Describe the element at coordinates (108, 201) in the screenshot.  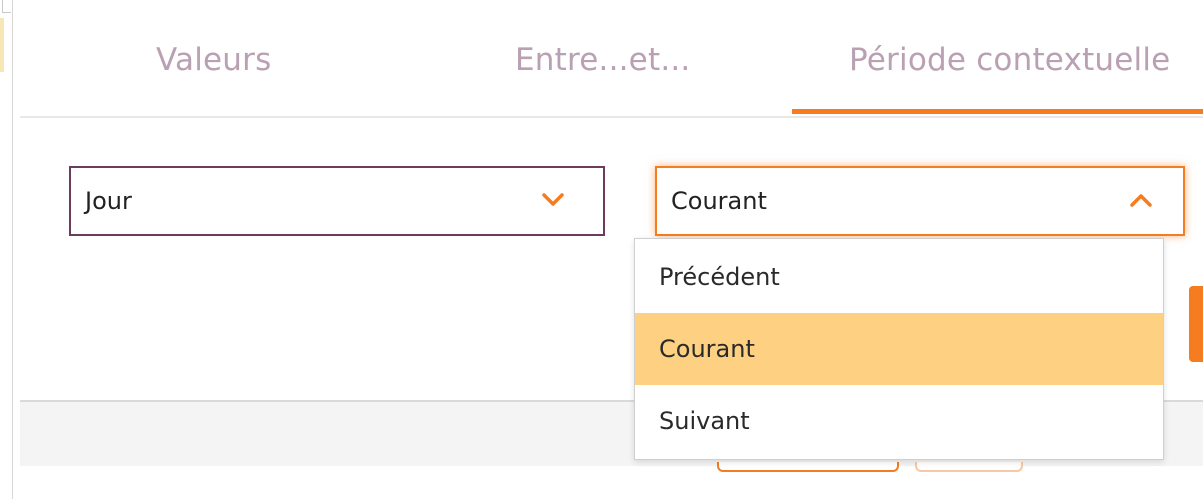
I see `unit-select-value: Jour` at that location.